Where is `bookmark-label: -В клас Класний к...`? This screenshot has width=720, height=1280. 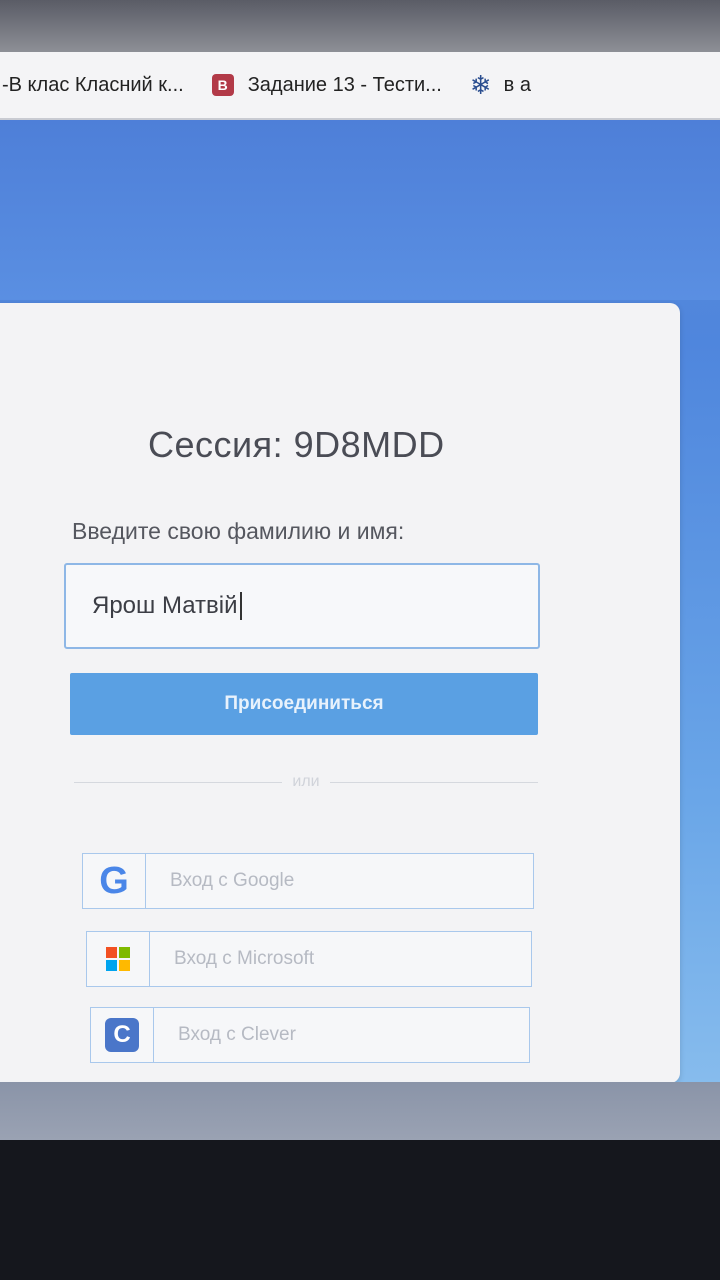 bookmark-label: -В клас Класний к... is located at coordinates (93, 84).